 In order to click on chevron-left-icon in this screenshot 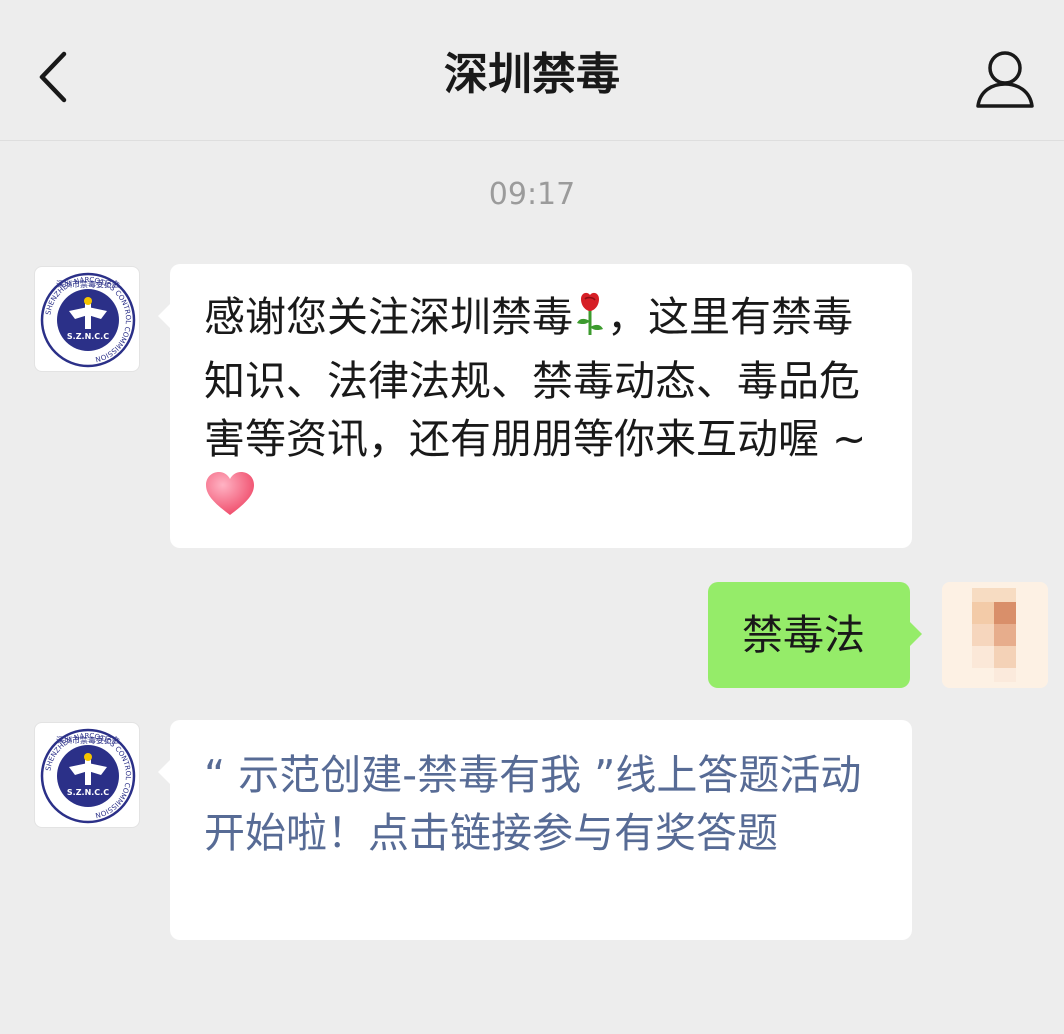, I will do `click(53, 77)`.